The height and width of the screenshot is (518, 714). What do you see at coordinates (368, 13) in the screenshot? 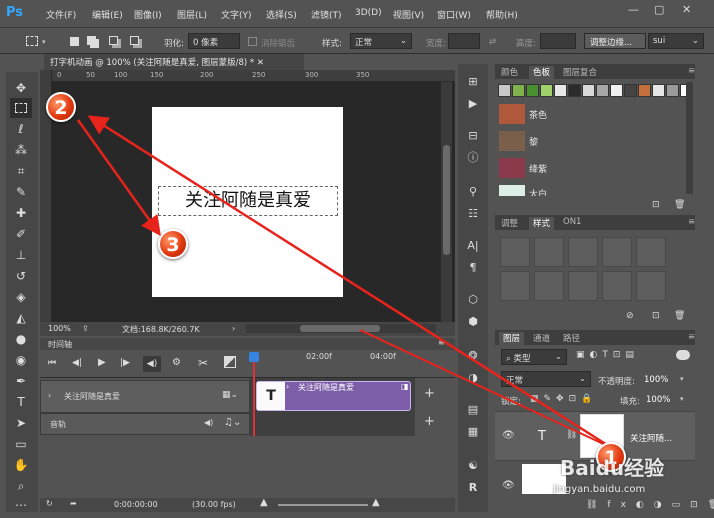
I see `menu-3d: 3D(D)` at bounding box center [368, 13].